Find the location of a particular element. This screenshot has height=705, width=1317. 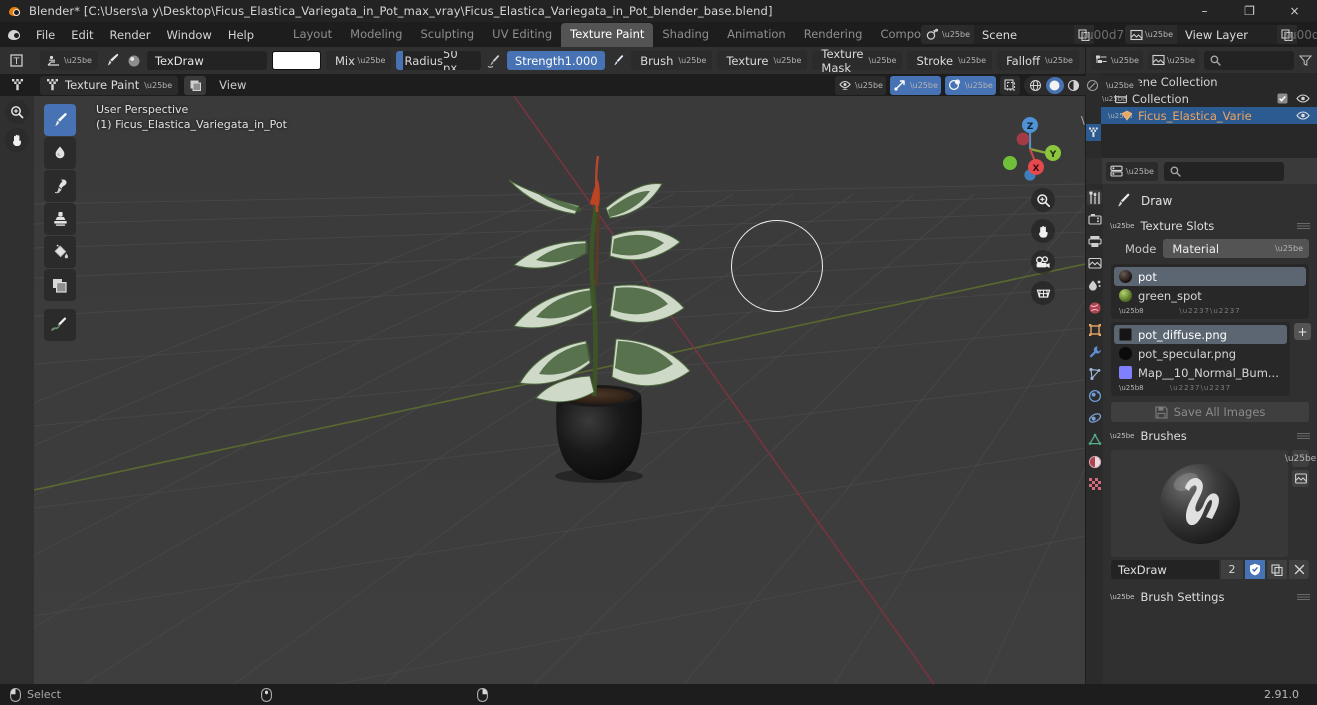

tab-scene-properties is located at coordinates (1094, 285).